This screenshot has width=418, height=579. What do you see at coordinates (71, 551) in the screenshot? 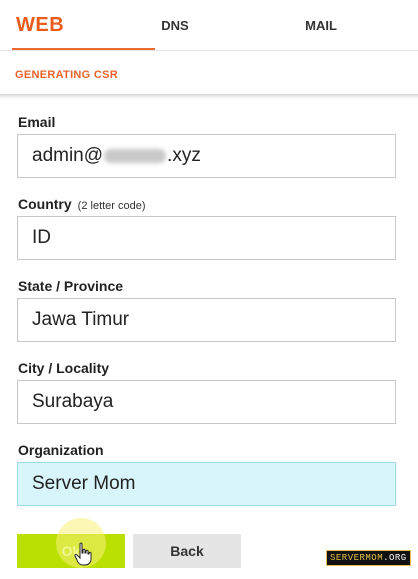
I see `ok-button: Ok` at bounding box center [71, 551].